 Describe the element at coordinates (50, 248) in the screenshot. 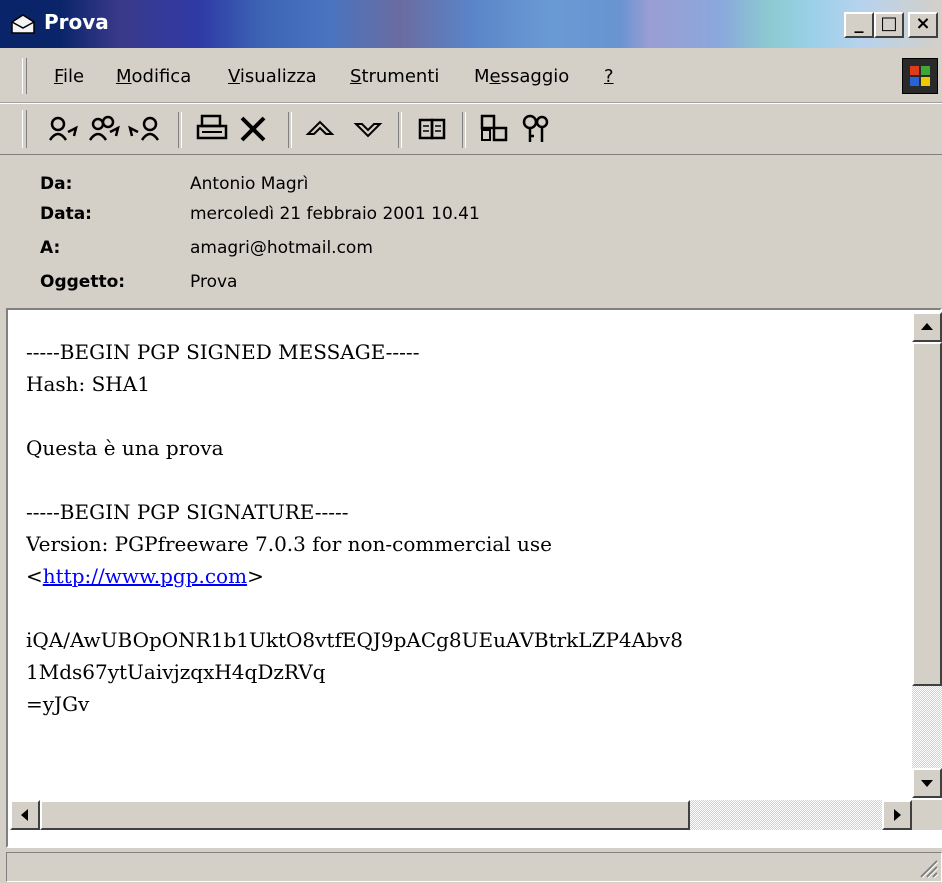

I see `to-label: A:` at that location.